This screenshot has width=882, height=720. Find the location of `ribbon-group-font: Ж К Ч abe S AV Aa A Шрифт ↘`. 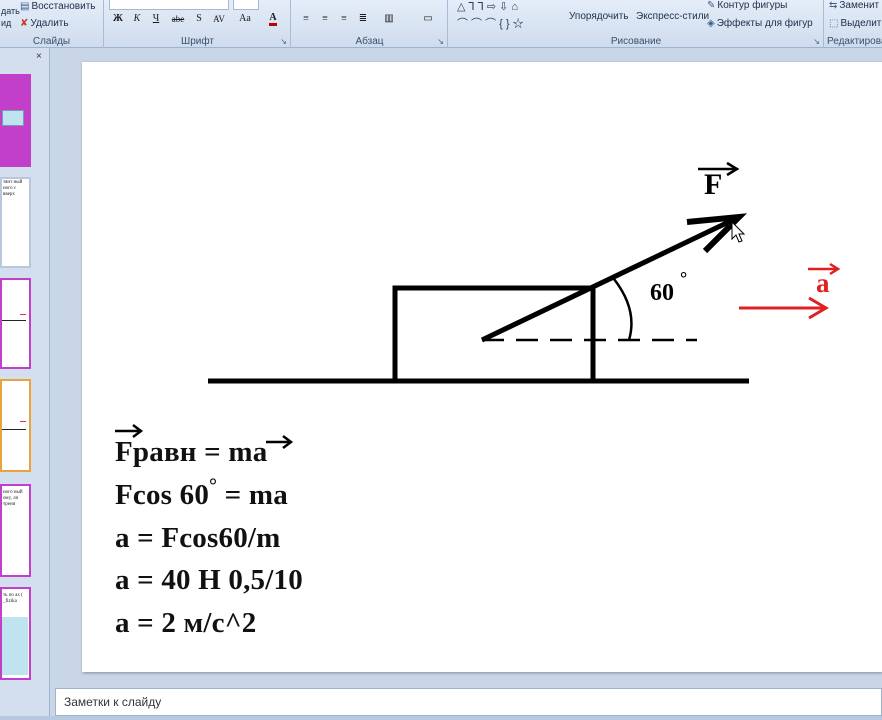

ribbon-group-font: Ж К Ч abe S AV Aa A Шрифт ↘ is located at coordinates (198, 24).